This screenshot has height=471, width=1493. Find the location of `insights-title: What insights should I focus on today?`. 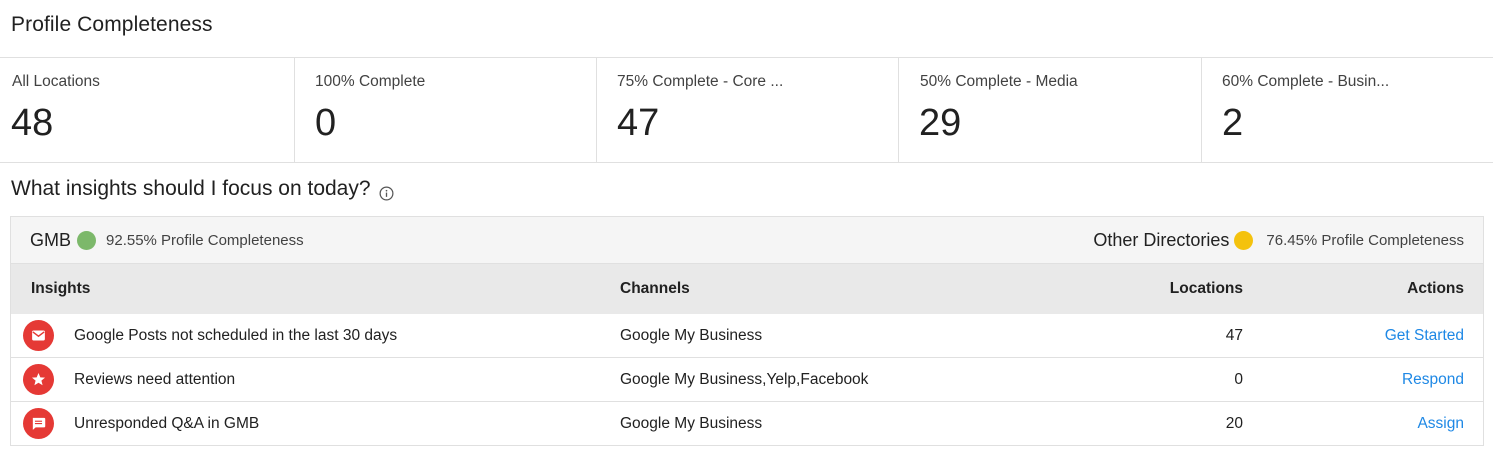

insights-title: What insights should I focus on today? is located at coordinates (202, 189).